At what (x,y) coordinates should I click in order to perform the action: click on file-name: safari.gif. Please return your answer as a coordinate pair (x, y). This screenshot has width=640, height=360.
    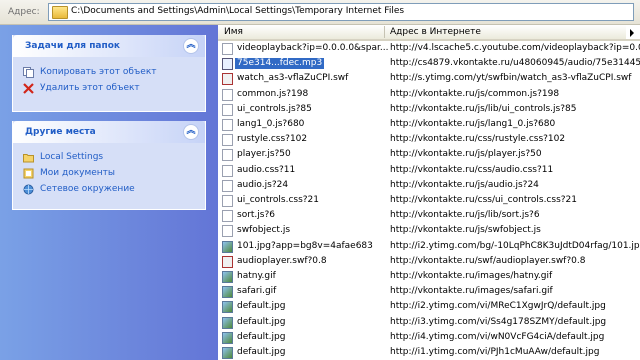
    Looking at the image, I should click on (256, 291).